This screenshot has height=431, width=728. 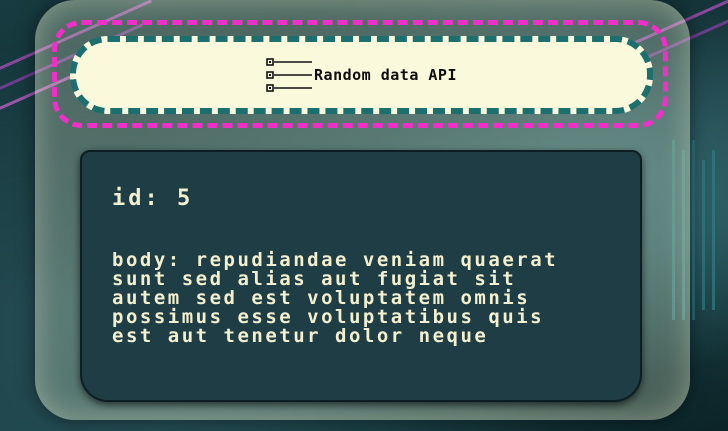 I want to click on id-value: 5, so click(x=185, y=198).